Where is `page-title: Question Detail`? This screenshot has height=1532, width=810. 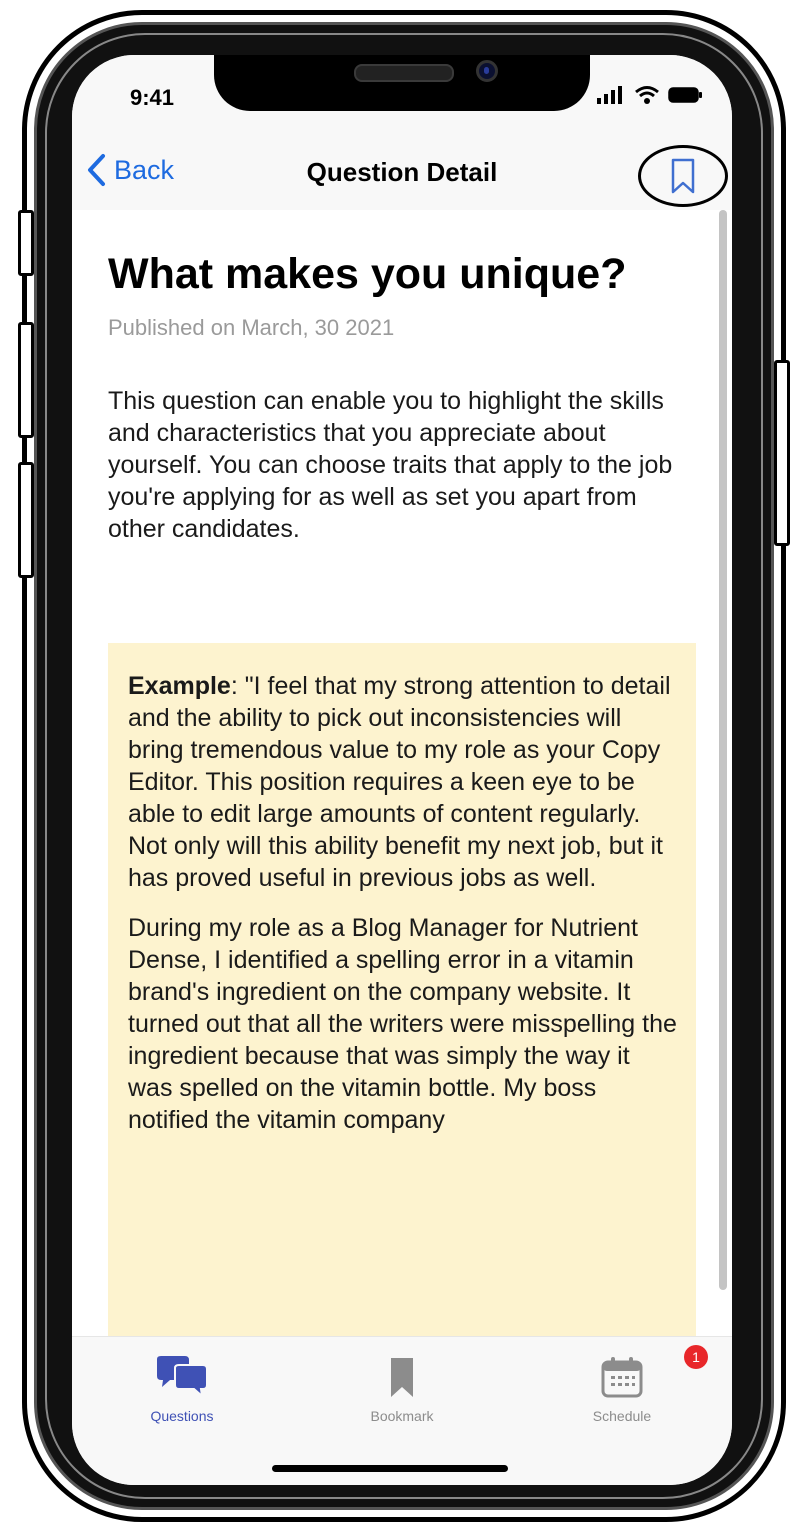 page-title: Question Detail is located at coordinates (402, 172).